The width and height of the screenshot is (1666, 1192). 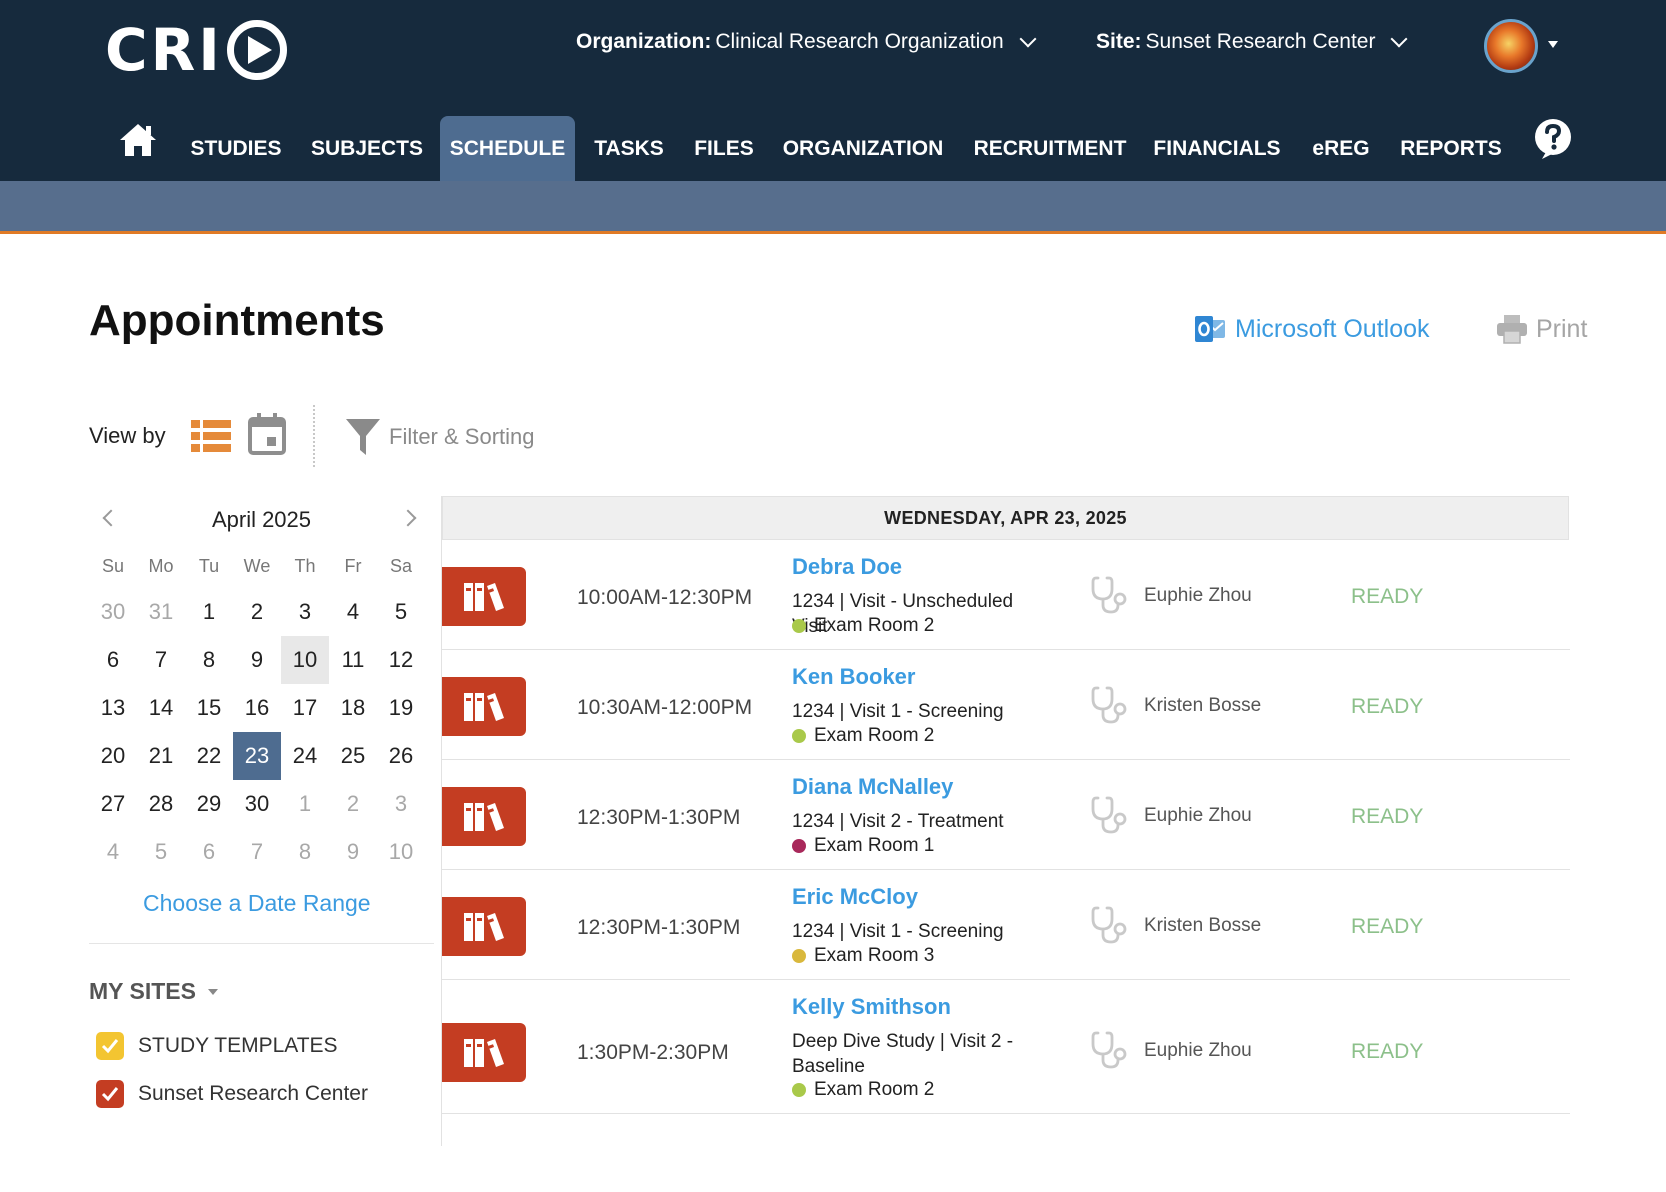 I want to click on visit-description: 1234 | Visit 2 - Treatment, so click(x=898, y=821).